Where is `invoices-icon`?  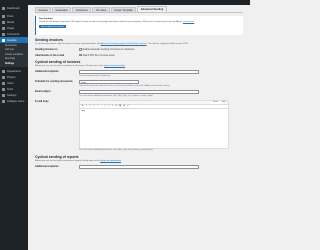 invoices-icon is located at coordinates (3, 40).